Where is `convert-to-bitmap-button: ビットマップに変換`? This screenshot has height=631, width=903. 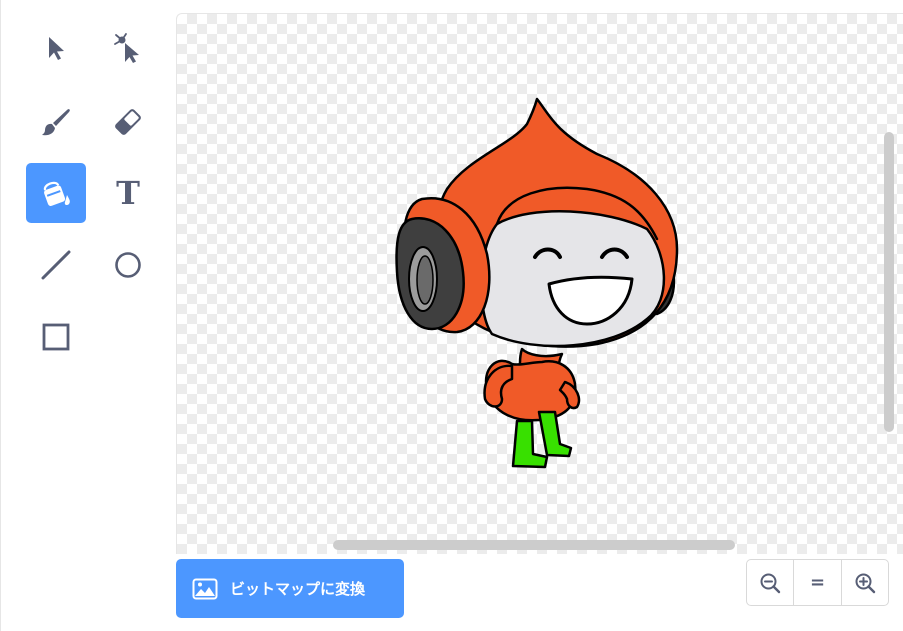 convert-to-bitmap-button: ビットマップに変換 is located at coordinates (290, 588).